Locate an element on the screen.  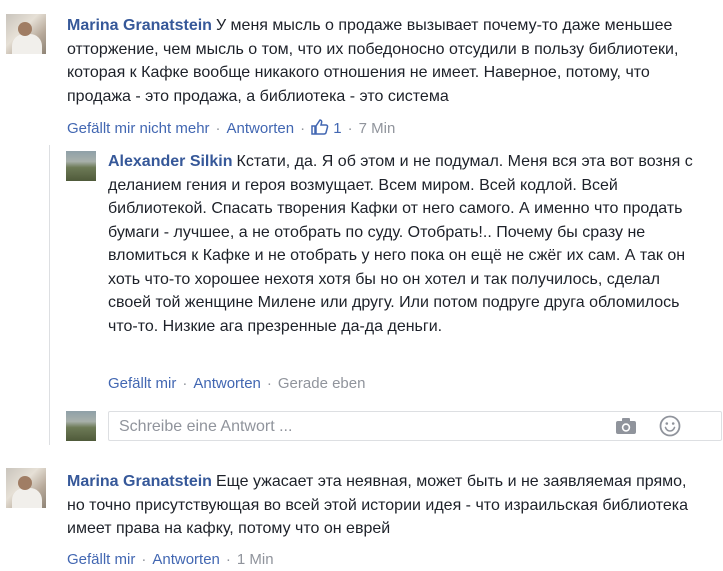
smiley-icon is located at coordinates (670, 428).